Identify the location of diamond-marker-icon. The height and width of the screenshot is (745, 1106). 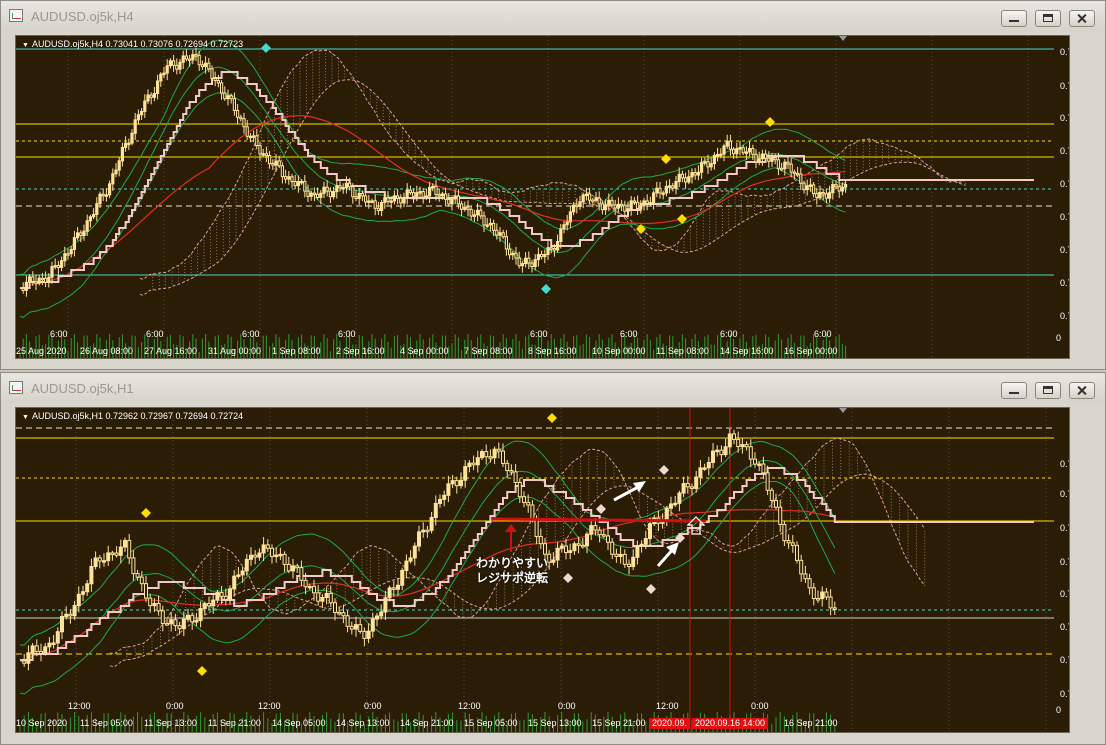
(546, 289).